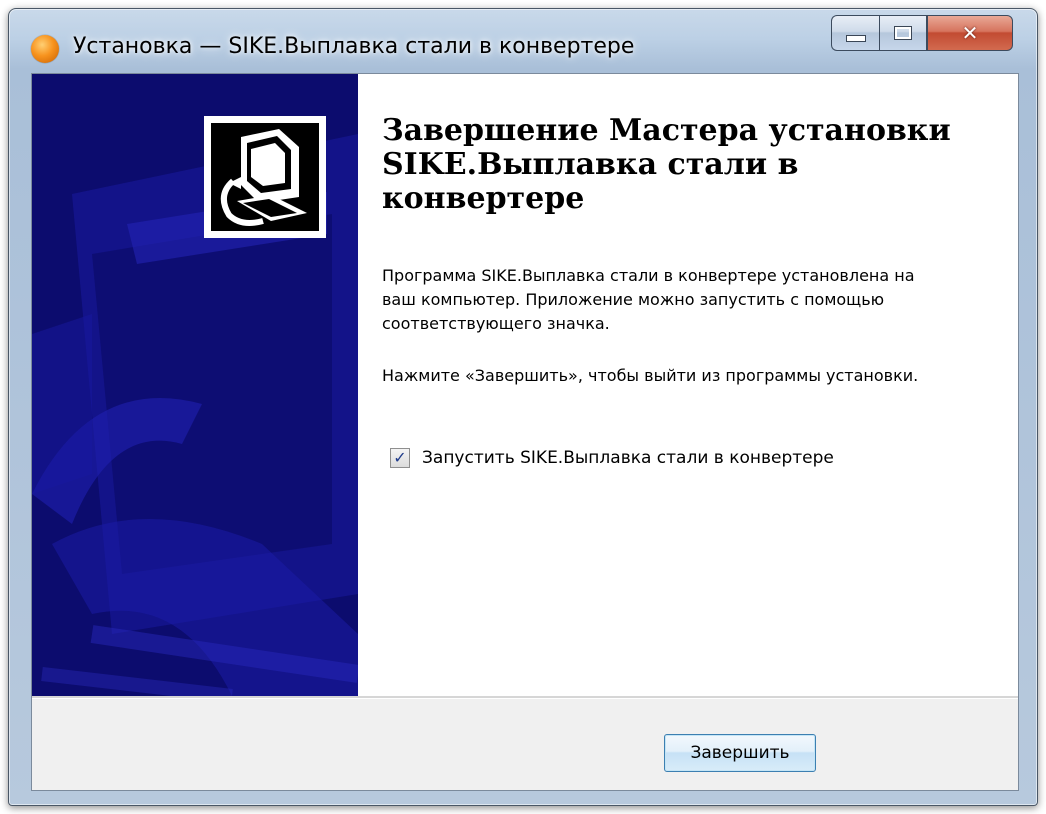  I want to click on launch-checkbox: ✓, so click(400, 458).